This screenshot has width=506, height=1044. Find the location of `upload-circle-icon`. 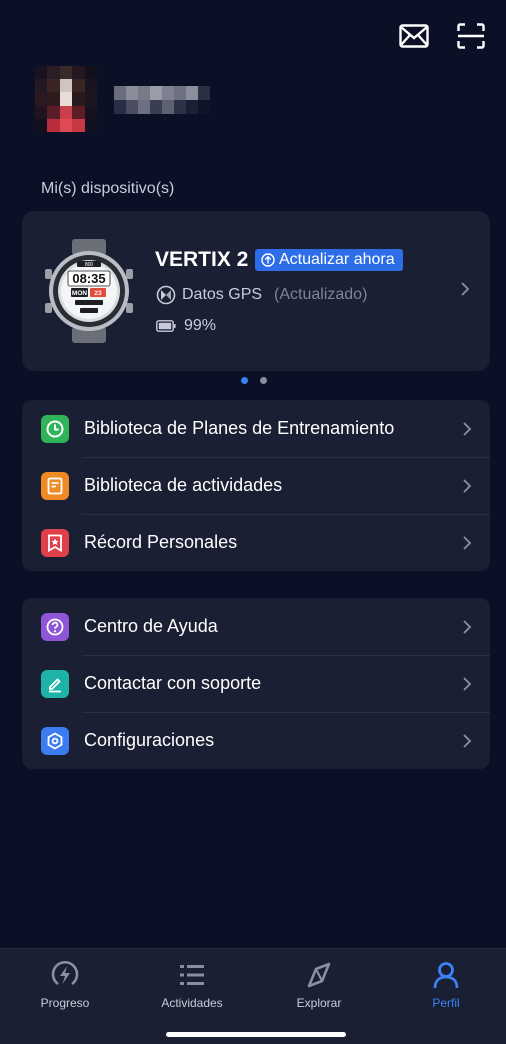

upload-circle-icon is located at coordinates (268, 260).